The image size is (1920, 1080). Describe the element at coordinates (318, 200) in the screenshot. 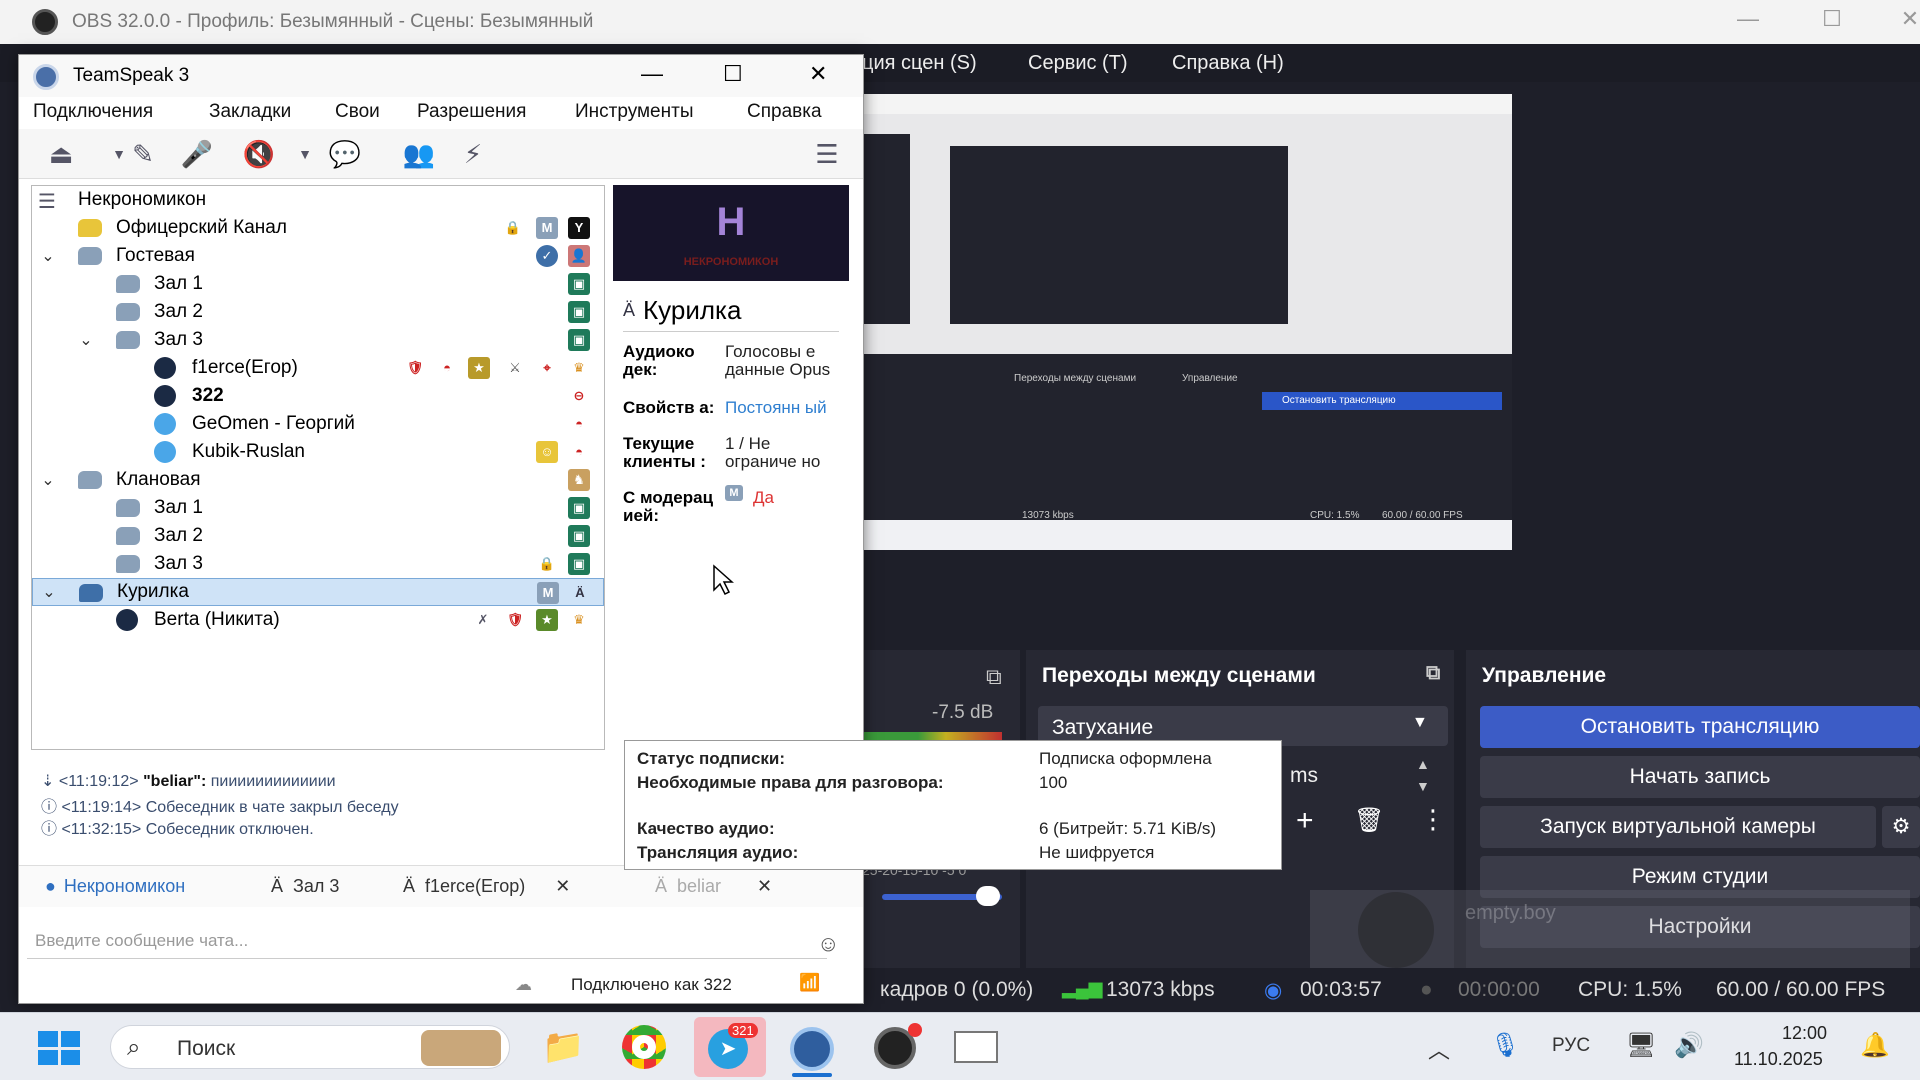

I see `tree-server: ☰ Некрономикон` at that location.